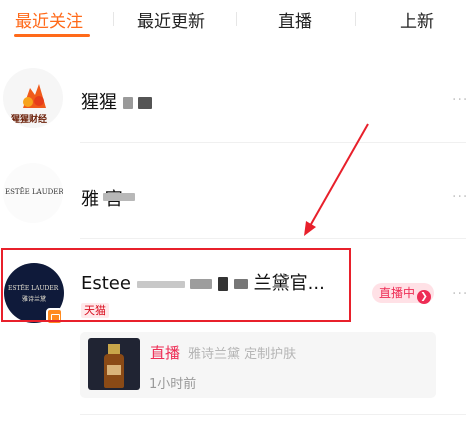 Image resolution: width=466 pixels, height=421 pixels. What do you see at coordinates (258, 365) in the screenshot?
I see `live-stream-card: 直播 雅诗兰黛 定制护肤` at bounding box center [258, 365].